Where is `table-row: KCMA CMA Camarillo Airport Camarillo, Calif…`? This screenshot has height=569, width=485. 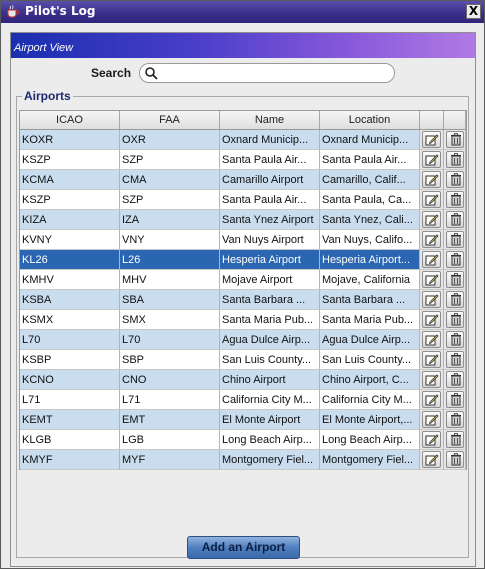
table-row: KCMA CMA Camarillo Airport Camarillo, Calif… is located at coordinates (243, 180).